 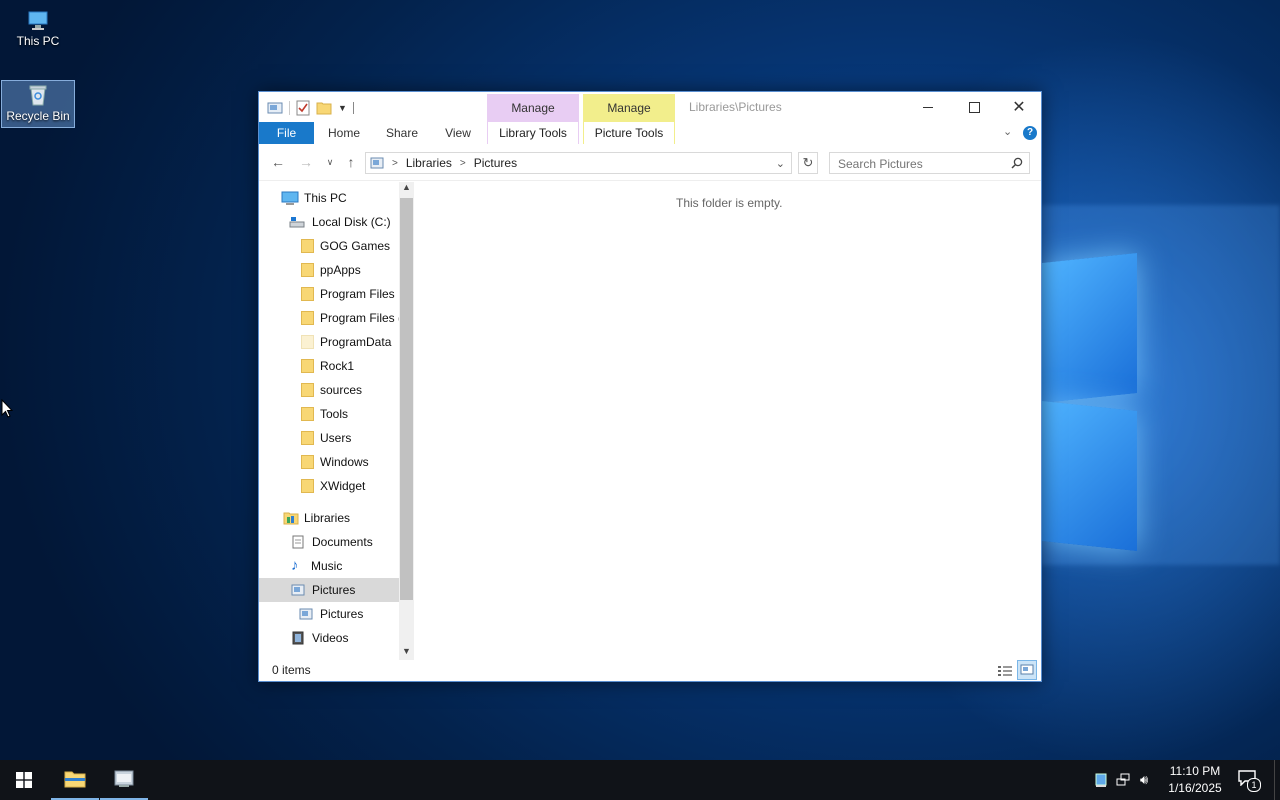 I want to click on new-folder-icon, so click(x=324, y=108).